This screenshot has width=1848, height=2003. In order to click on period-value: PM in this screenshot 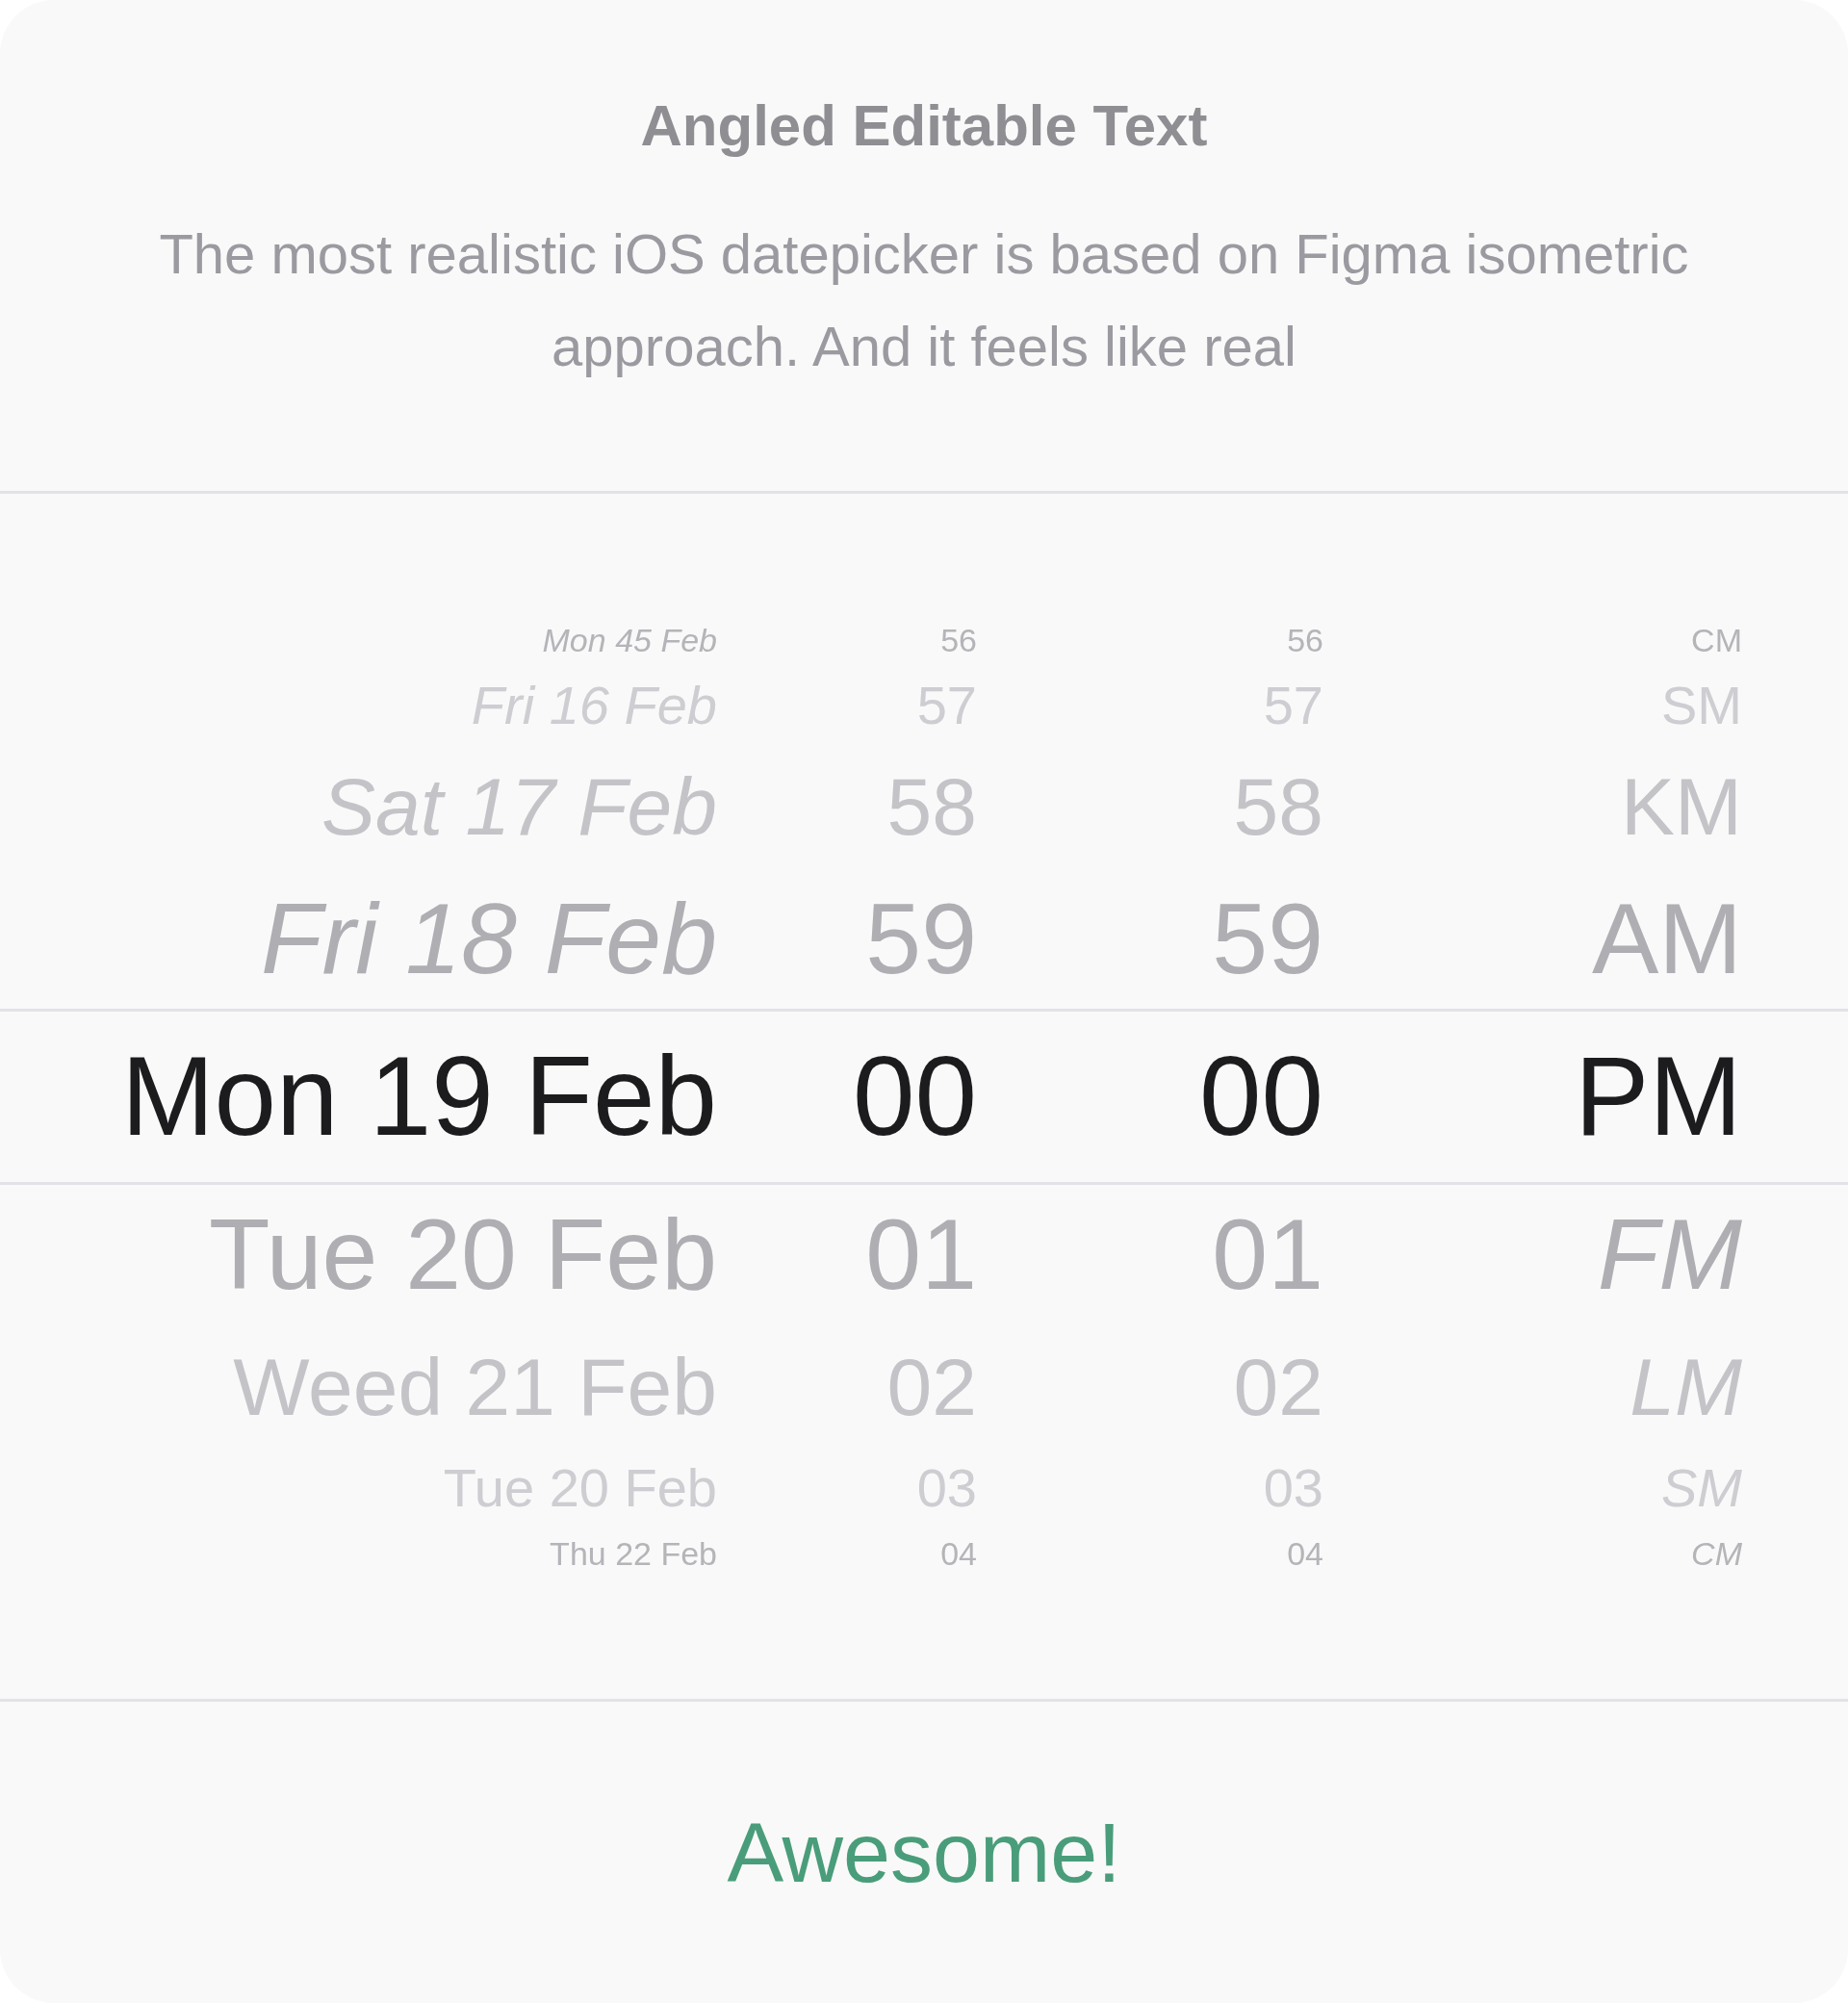, I will do `click(1658, 1096)`.